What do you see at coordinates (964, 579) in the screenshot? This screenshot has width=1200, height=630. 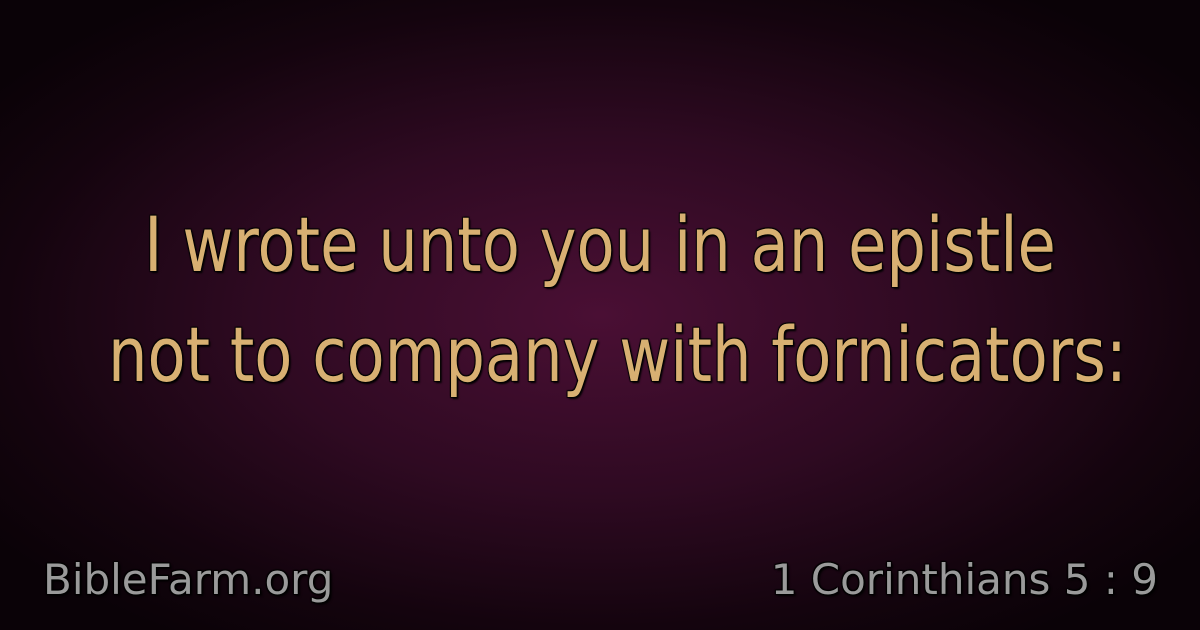 I see `verse-reference: 1 Corinthians 5 : 9` at bounding box center [964, 579].